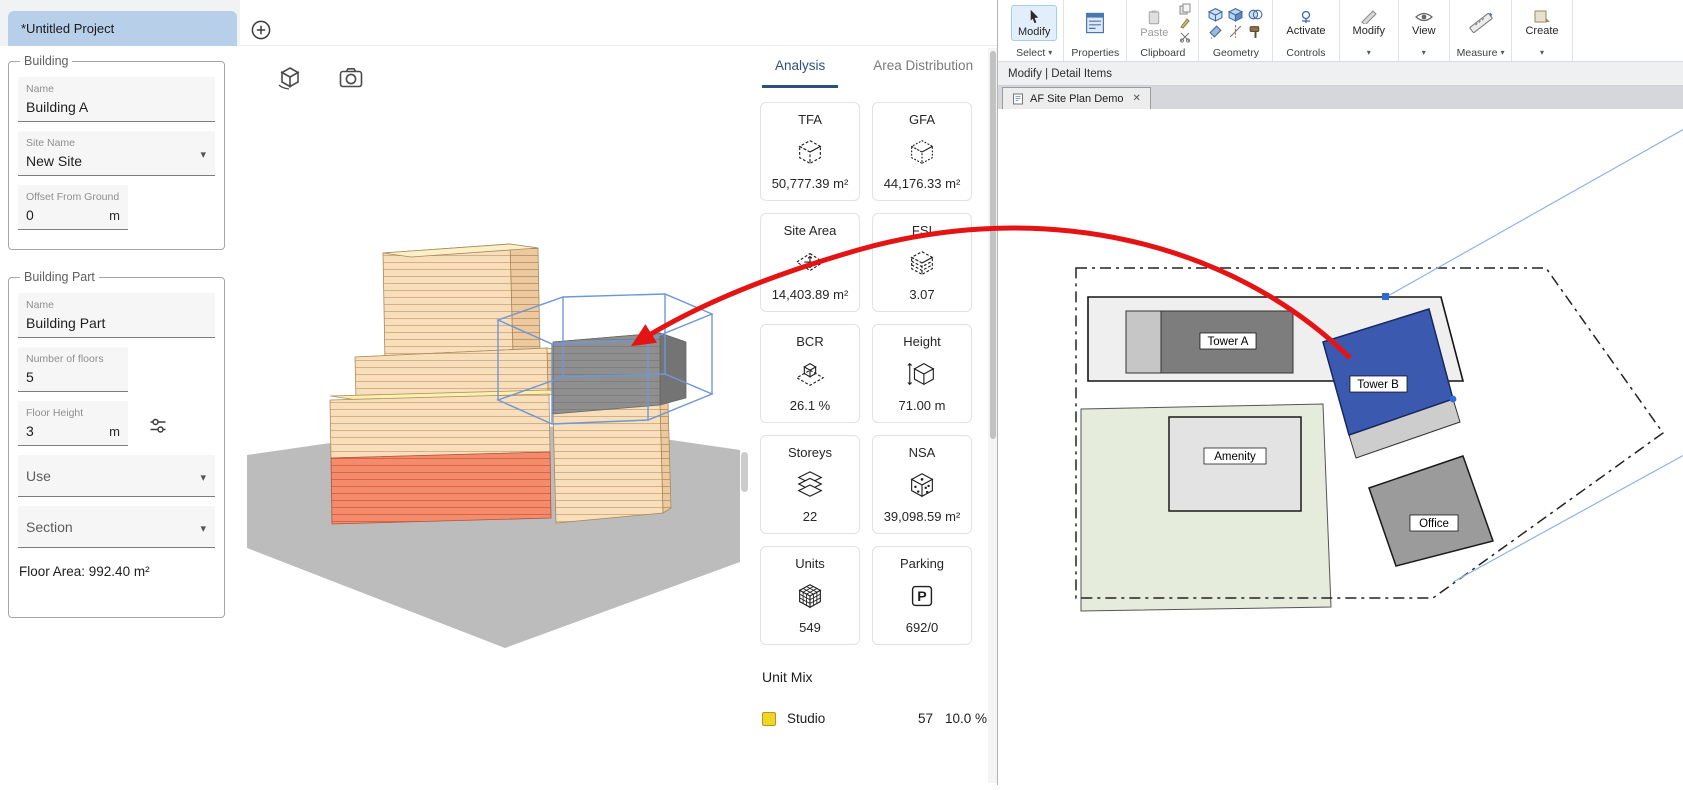  I want to click on camera-icon, so click(351, 78).